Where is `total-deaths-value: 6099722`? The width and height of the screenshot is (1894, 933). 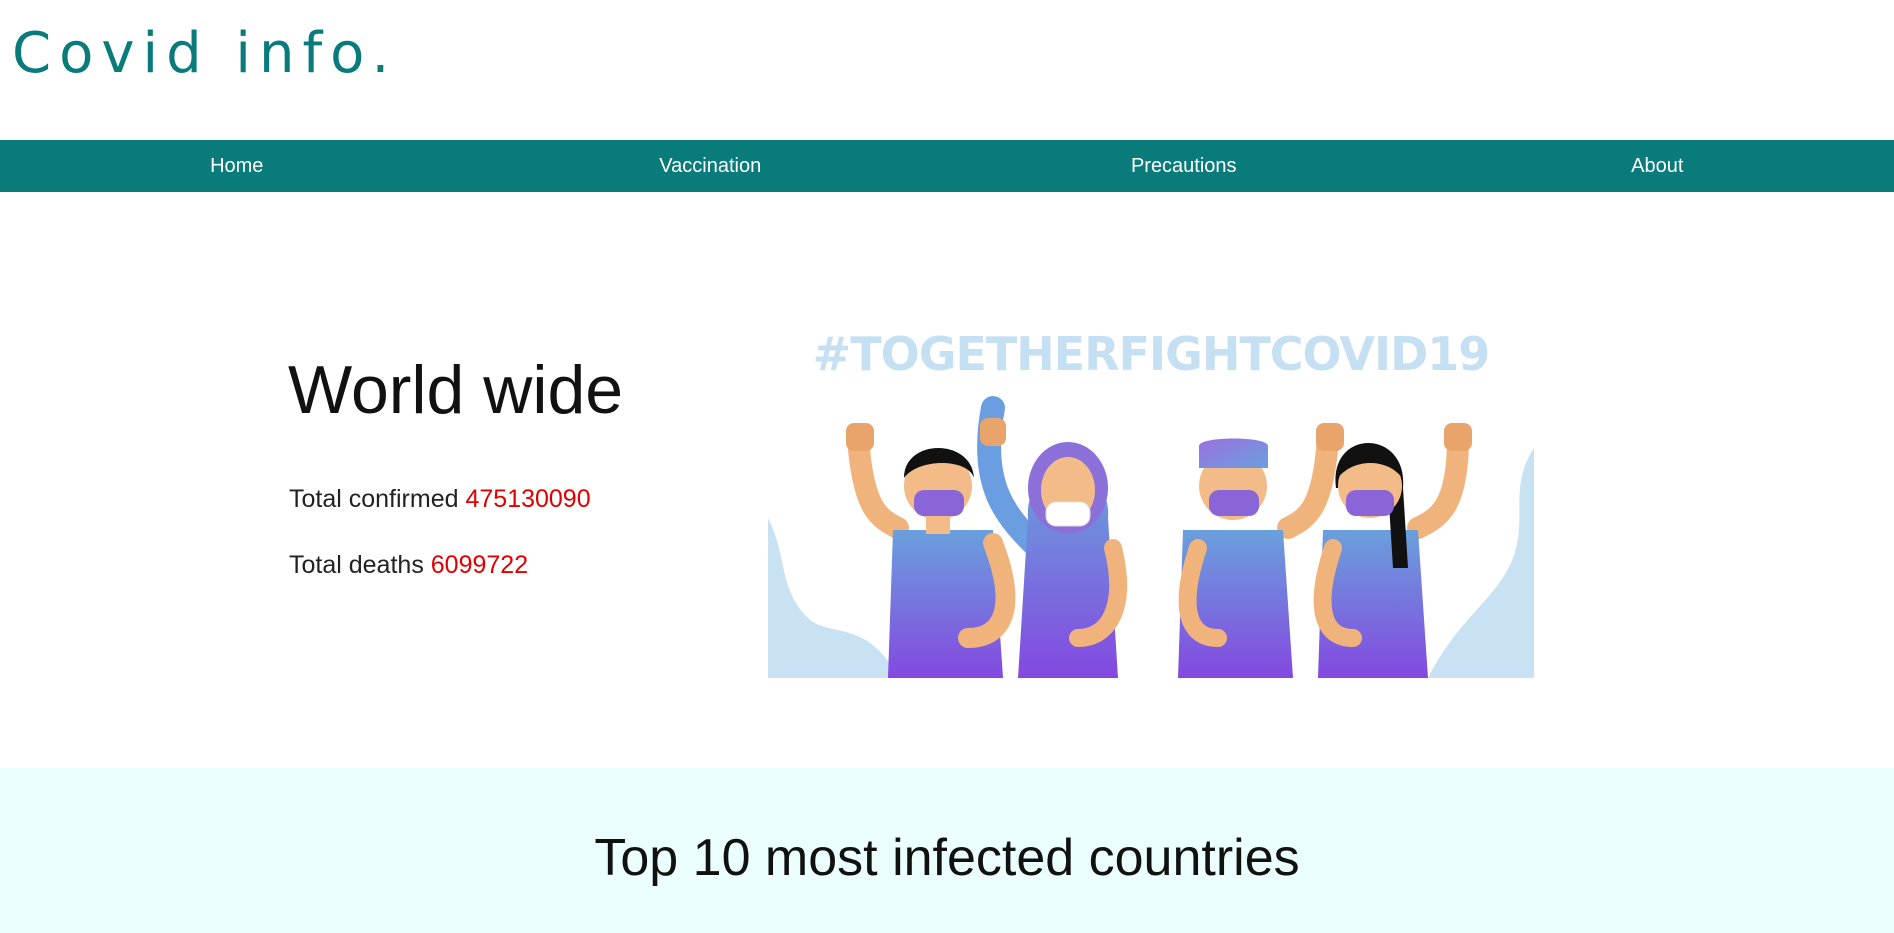
total-deaths-value: 6099722 is located at coordinates (479, 565).